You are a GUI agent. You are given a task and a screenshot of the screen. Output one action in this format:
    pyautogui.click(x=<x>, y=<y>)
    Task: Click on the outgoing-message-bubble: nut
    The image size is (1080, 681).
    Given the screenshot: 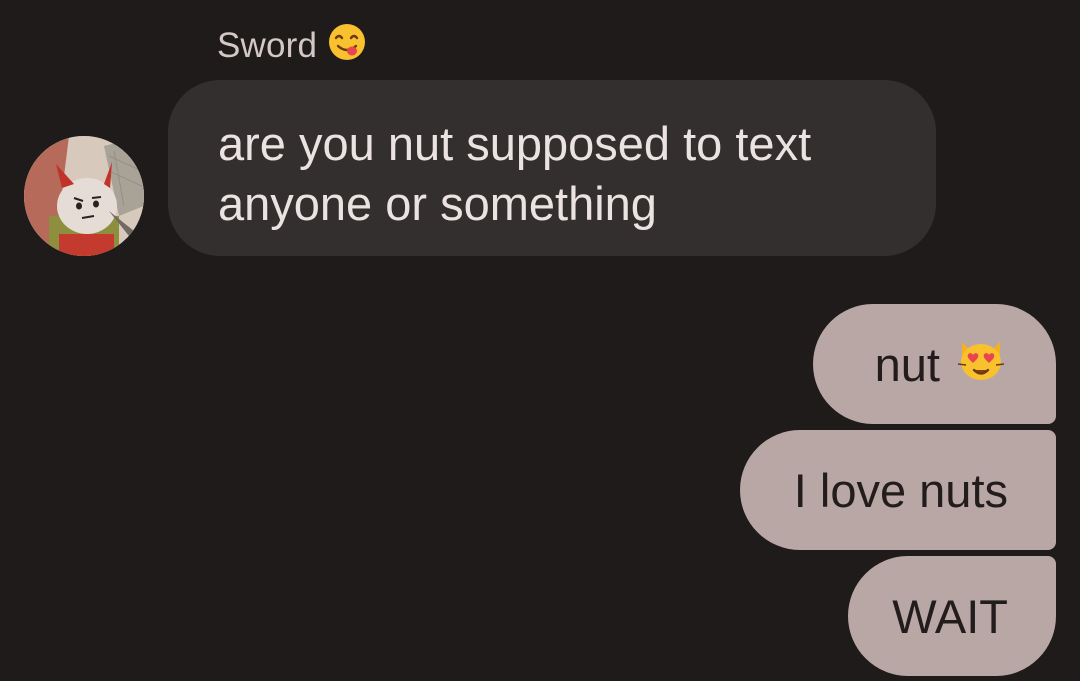 What is the action you would take?
    pyautogui.click(x=934, y=364)
    